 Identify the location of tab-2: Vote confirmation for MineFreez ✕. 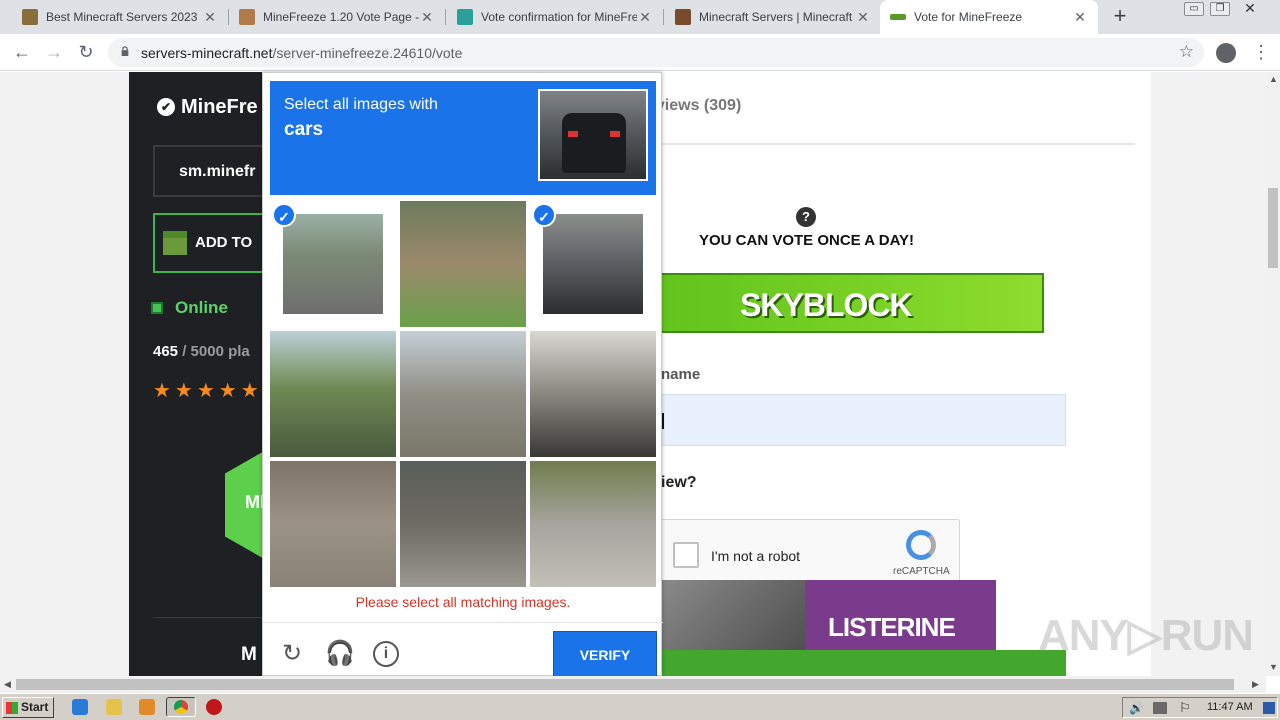
(555, 17).